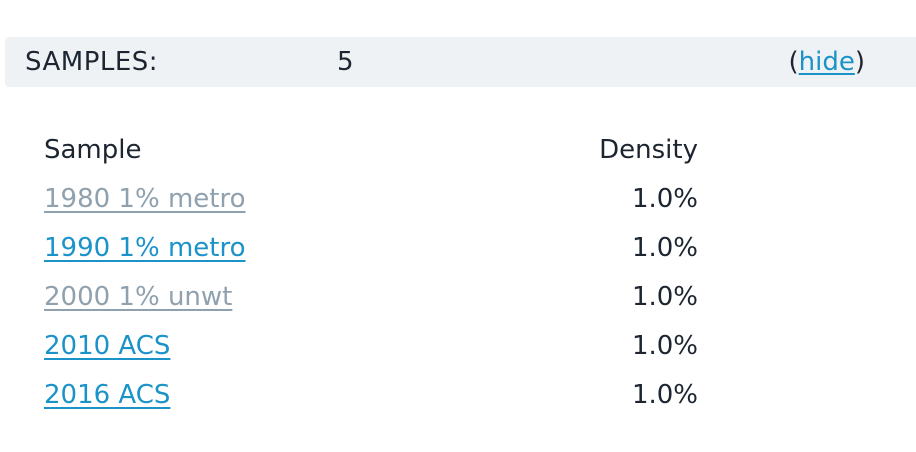 The image size is (916, 452). I want to click on sample-link: 2010 ACS, so click(107, 346).